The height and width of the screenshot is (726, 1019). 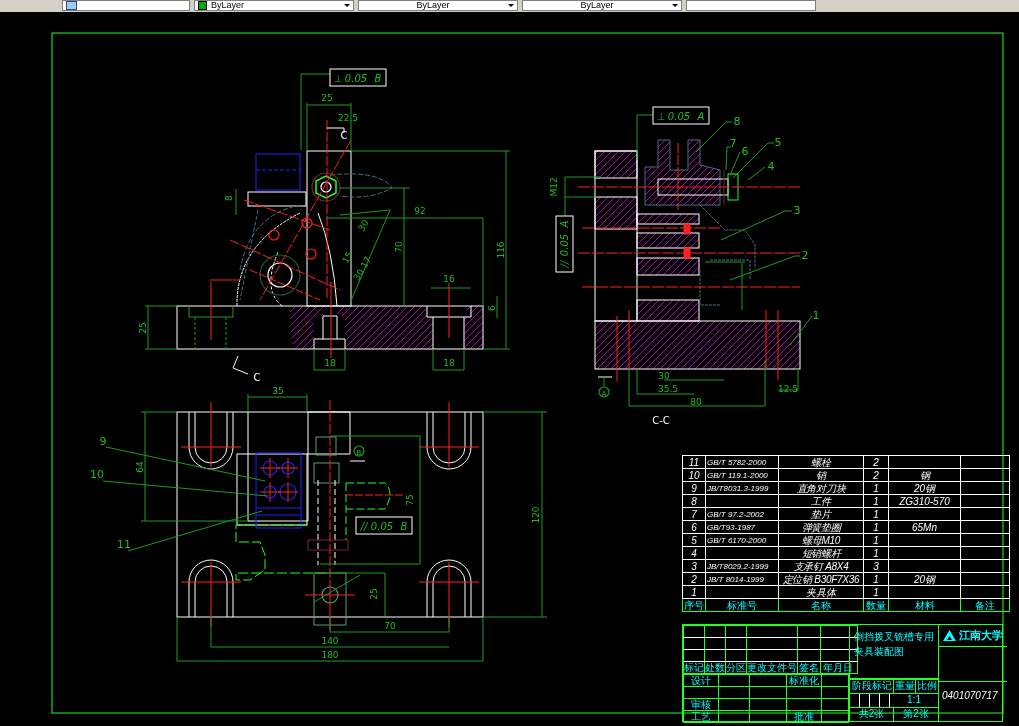 What do you see at coordinates (804, 716) in the screenshot?
I see `table-cell: 批准` at bounding box center [804, 716].